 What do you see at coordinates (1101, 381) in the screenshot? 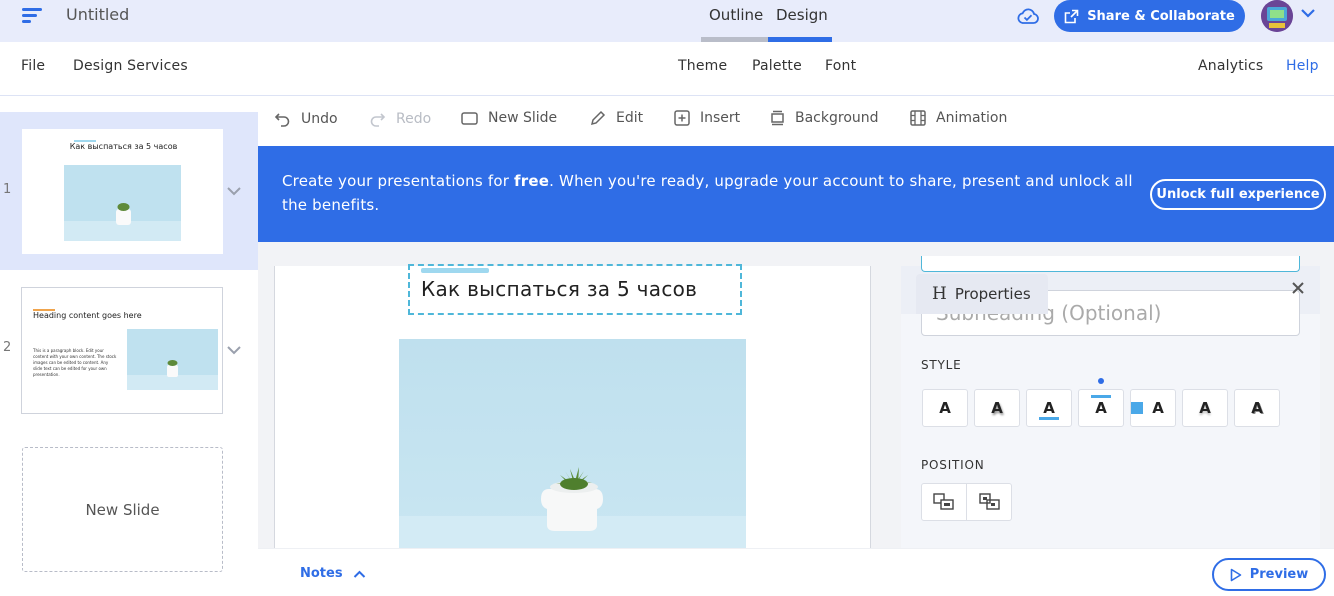
I see `selected-style-dot` at bounding box center [1101, 381].